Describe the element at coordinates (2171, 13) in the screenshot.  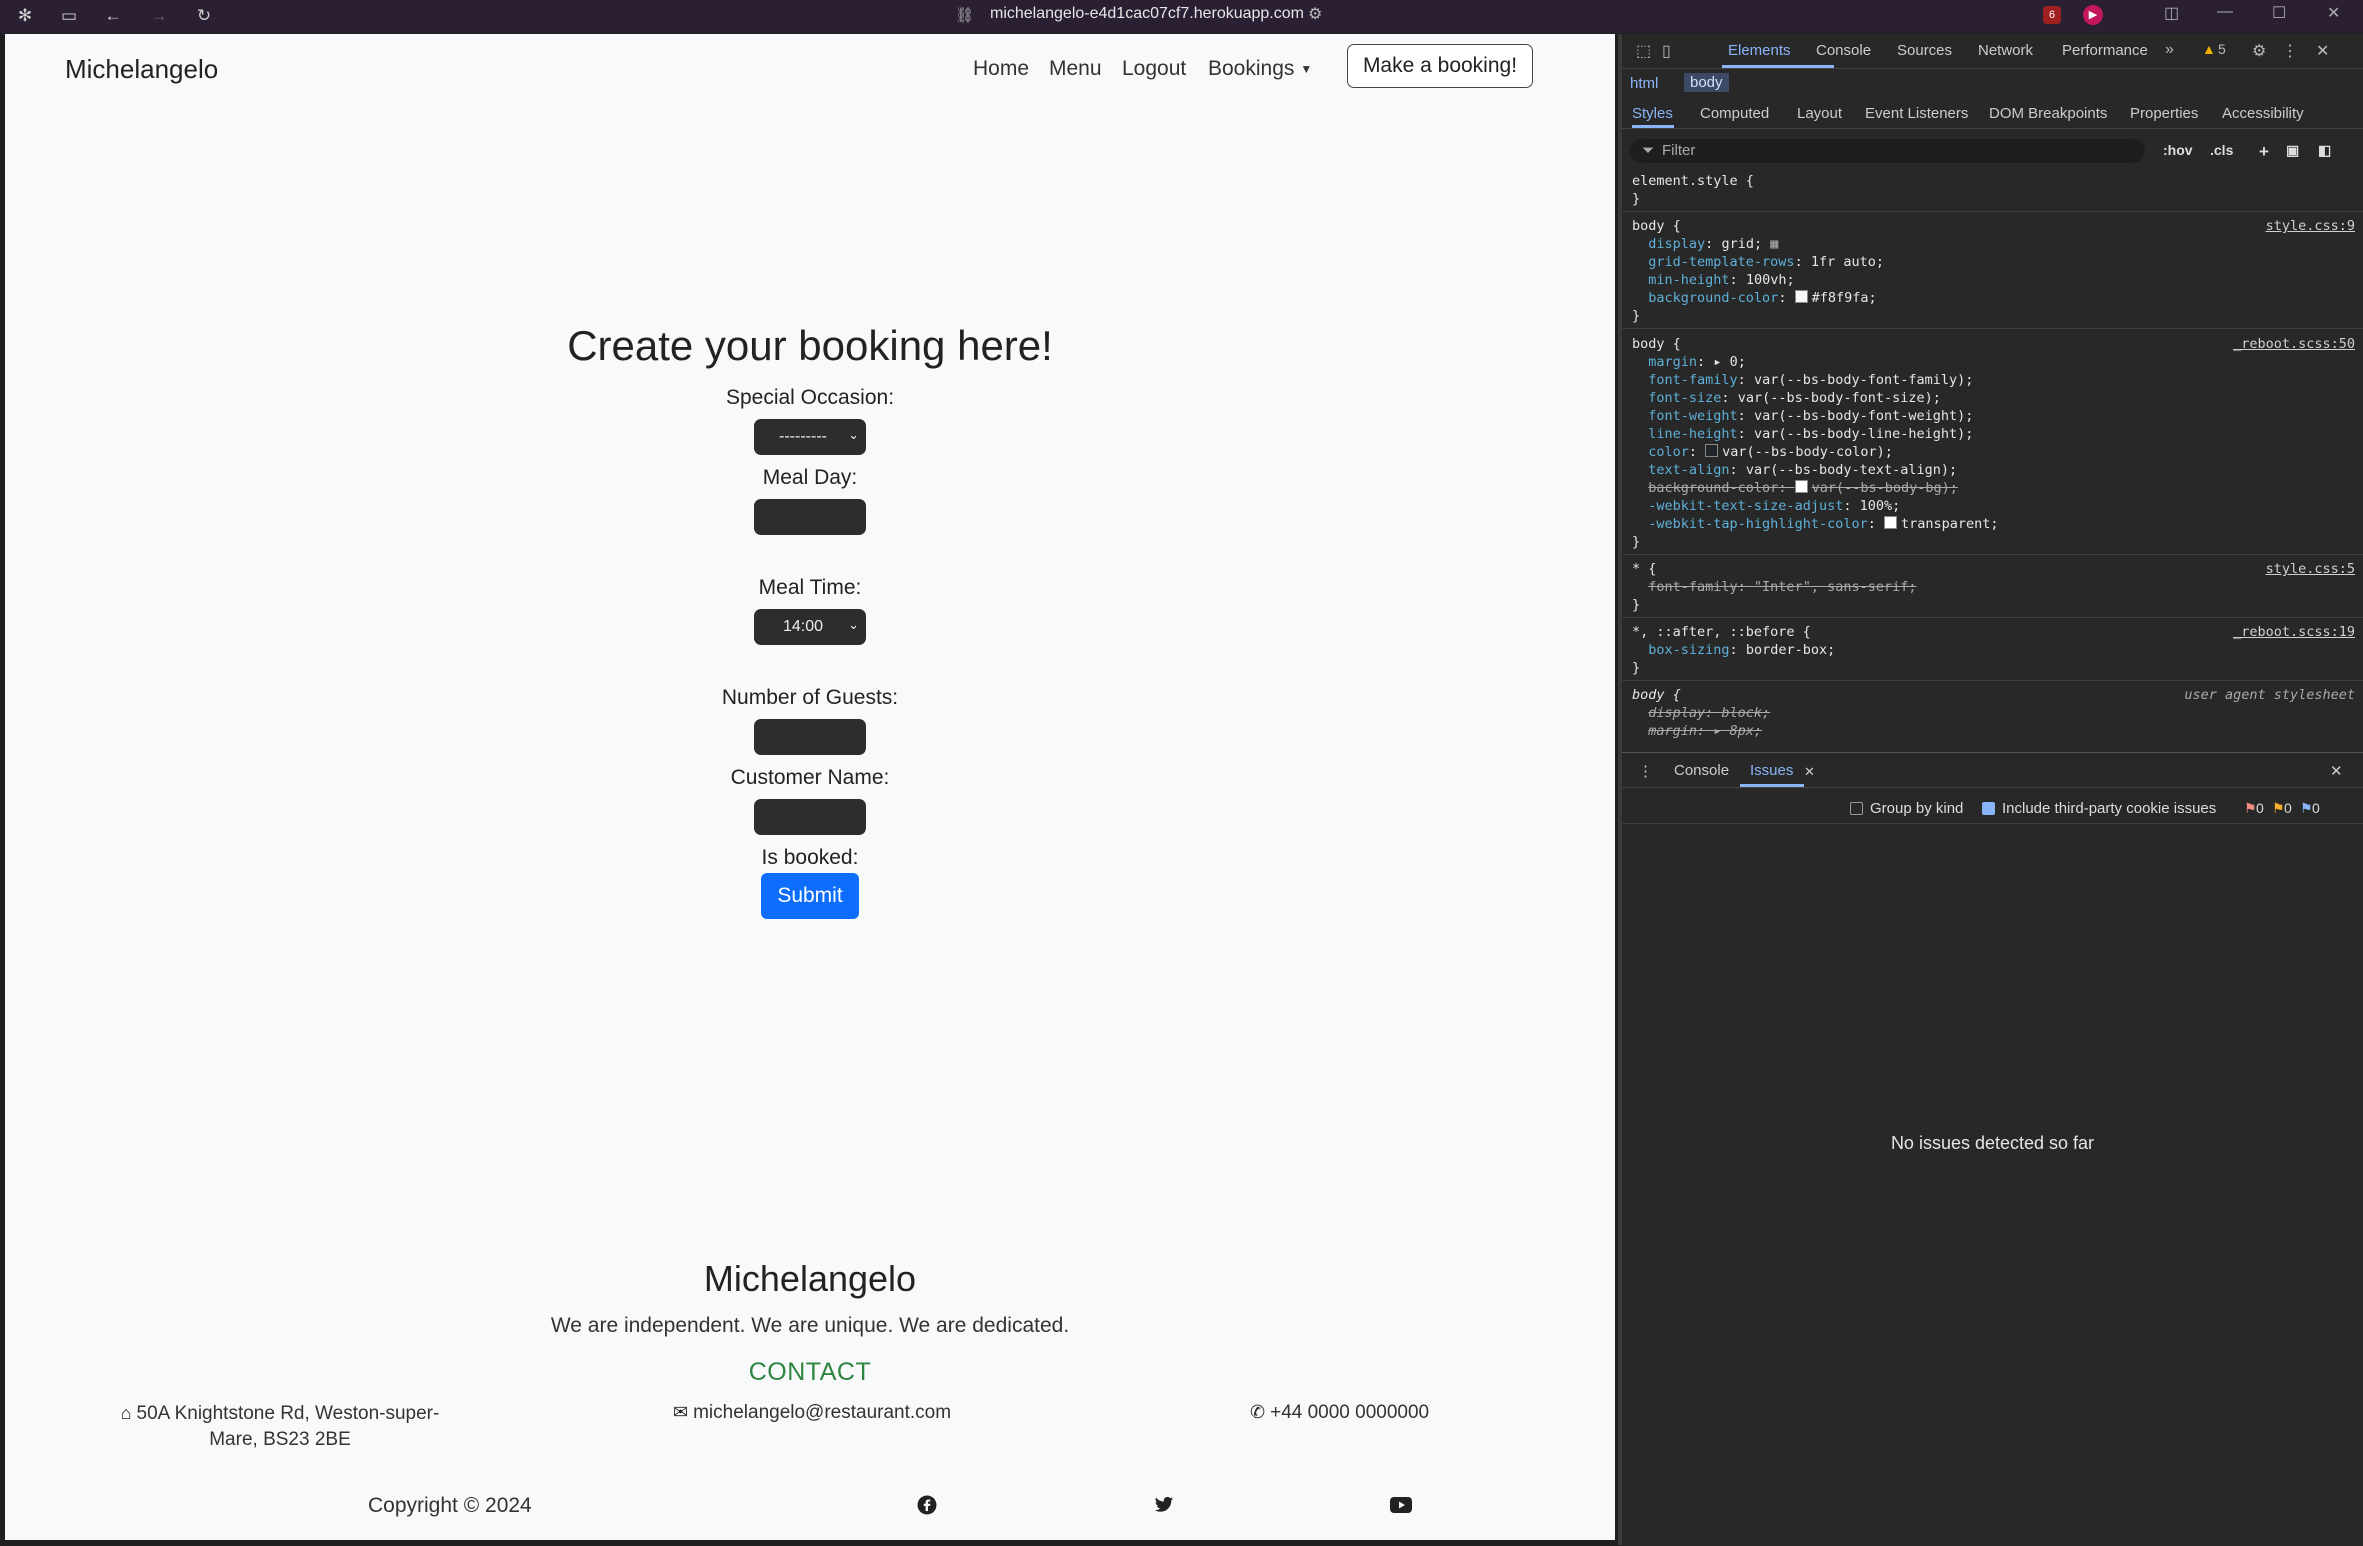
I see `split-view-icon: ◫` at that location.